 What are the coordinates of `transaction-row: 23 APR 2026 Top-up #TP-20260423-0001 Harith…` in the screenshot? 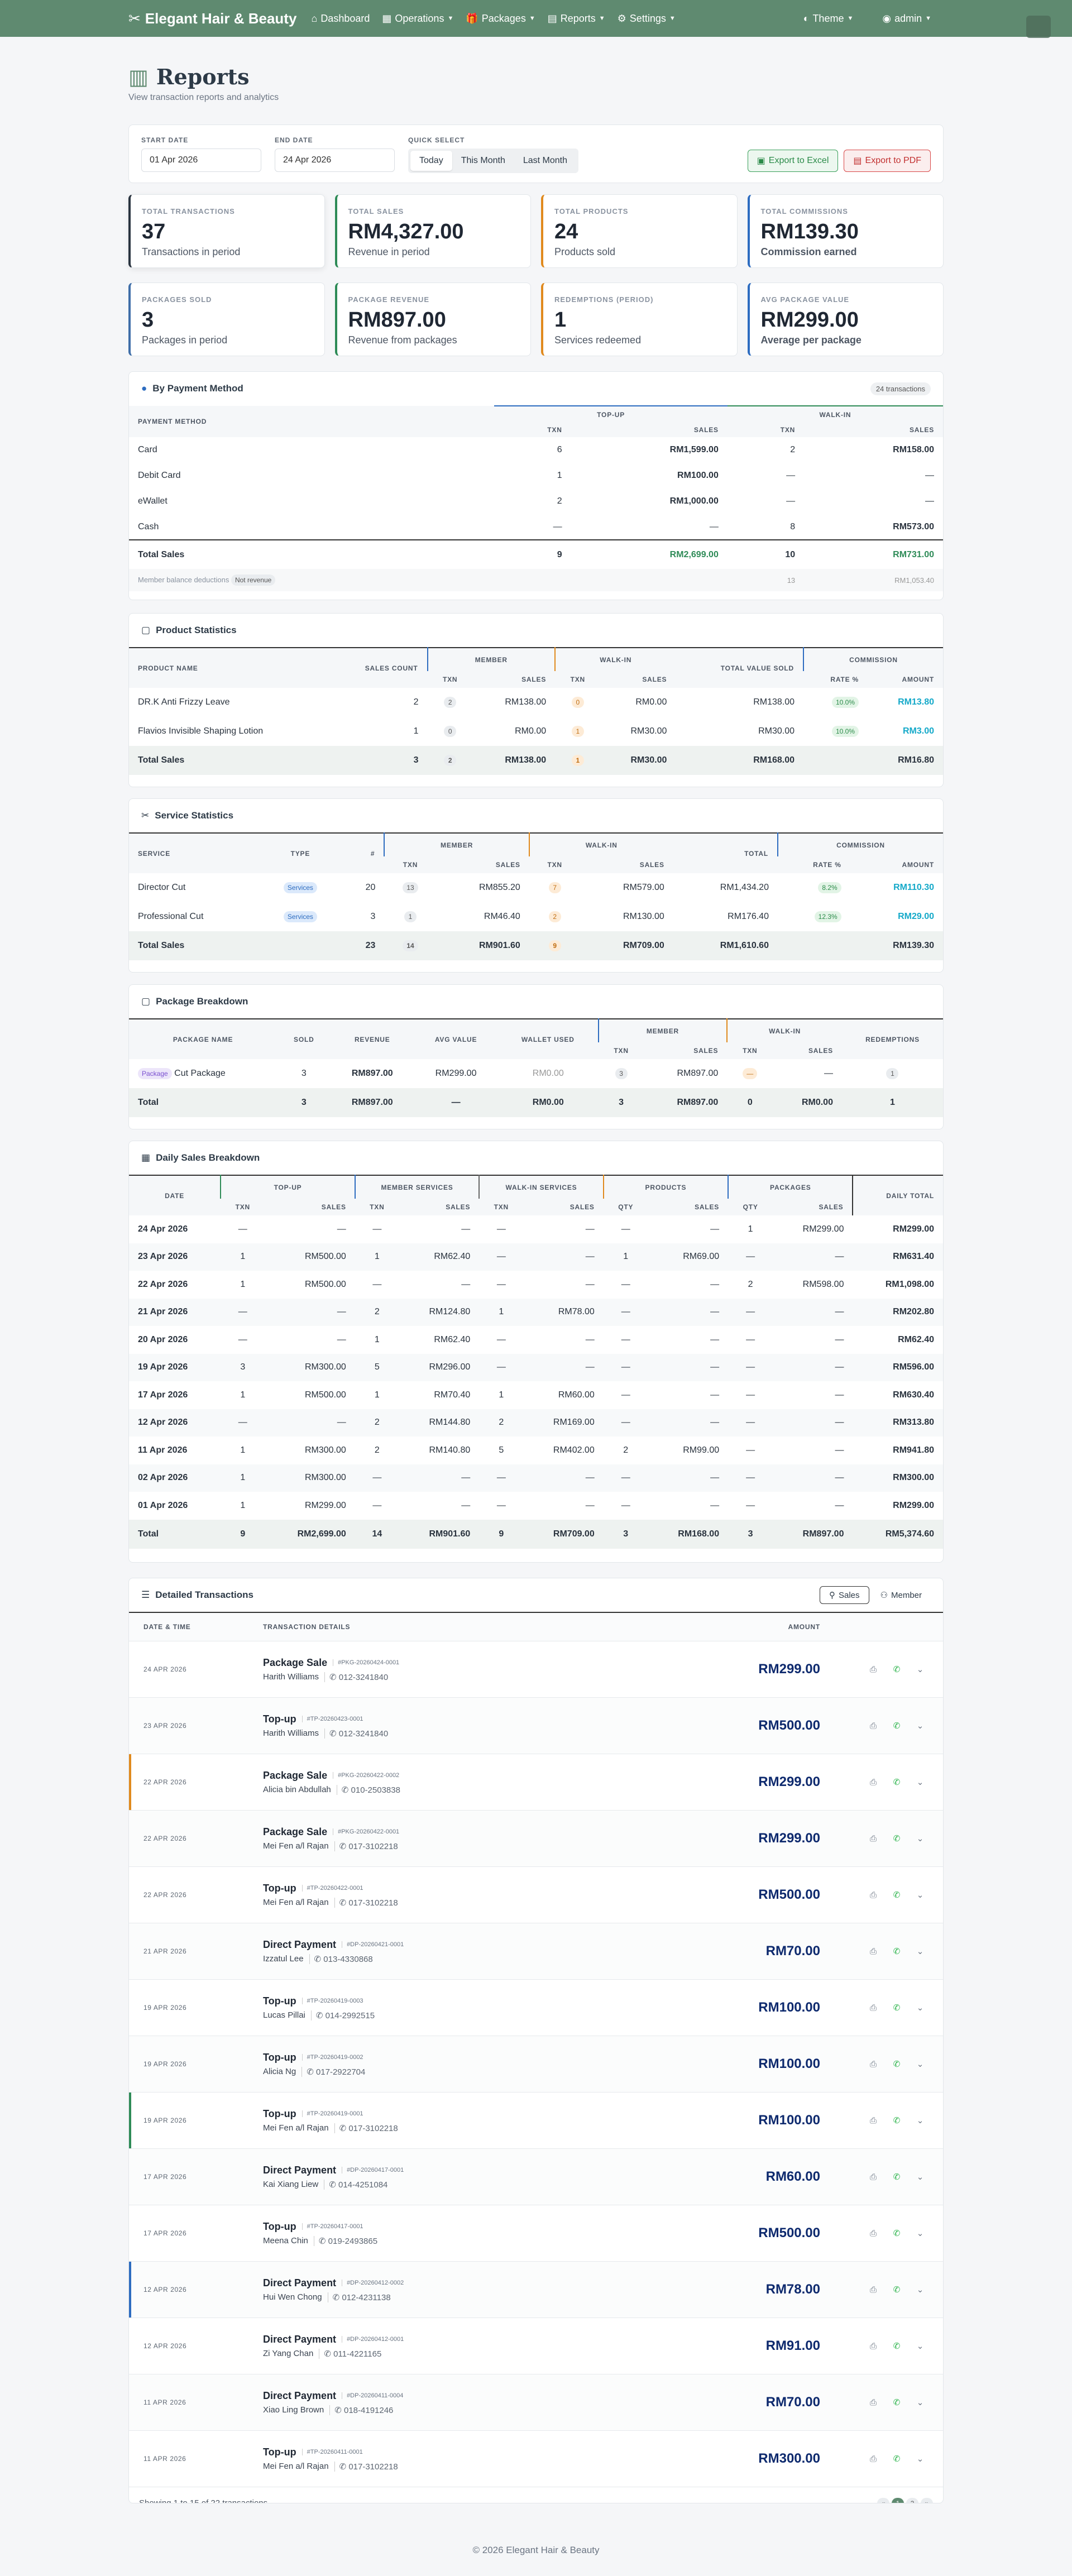 It's located at (536, 1725).